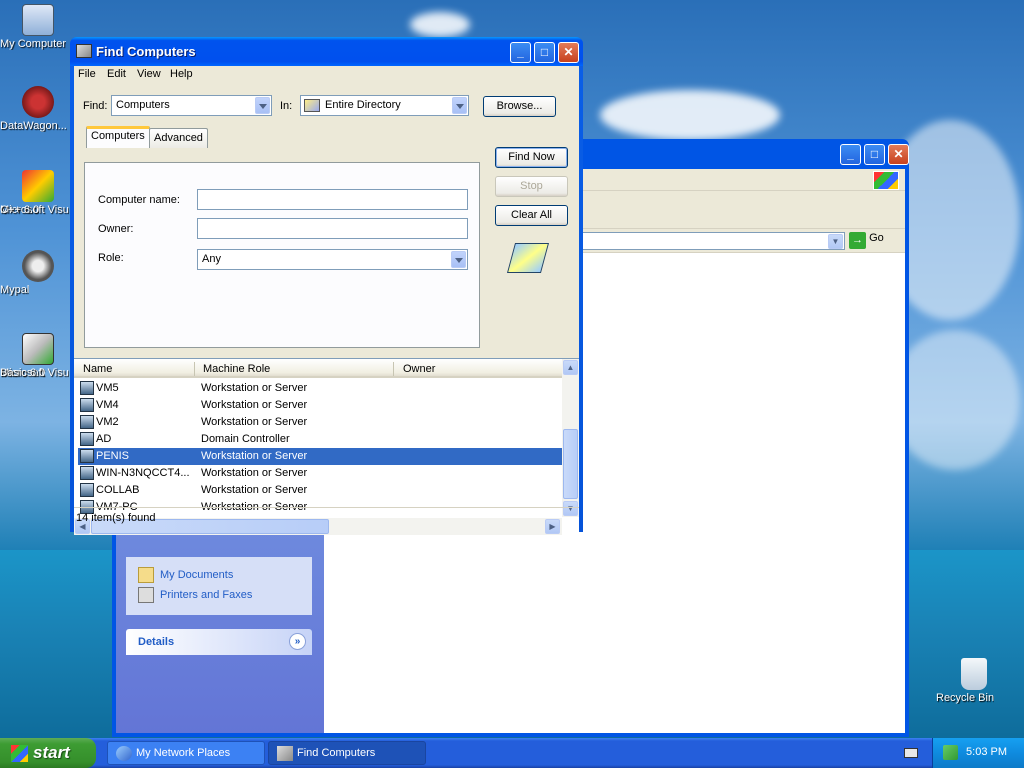 This screenshot has width=1024, height=768. Describe the element at coordinates (974, 681) in the screenshot. I see `desktop-icon-recycle-bin: Recycle Bin` at that location.